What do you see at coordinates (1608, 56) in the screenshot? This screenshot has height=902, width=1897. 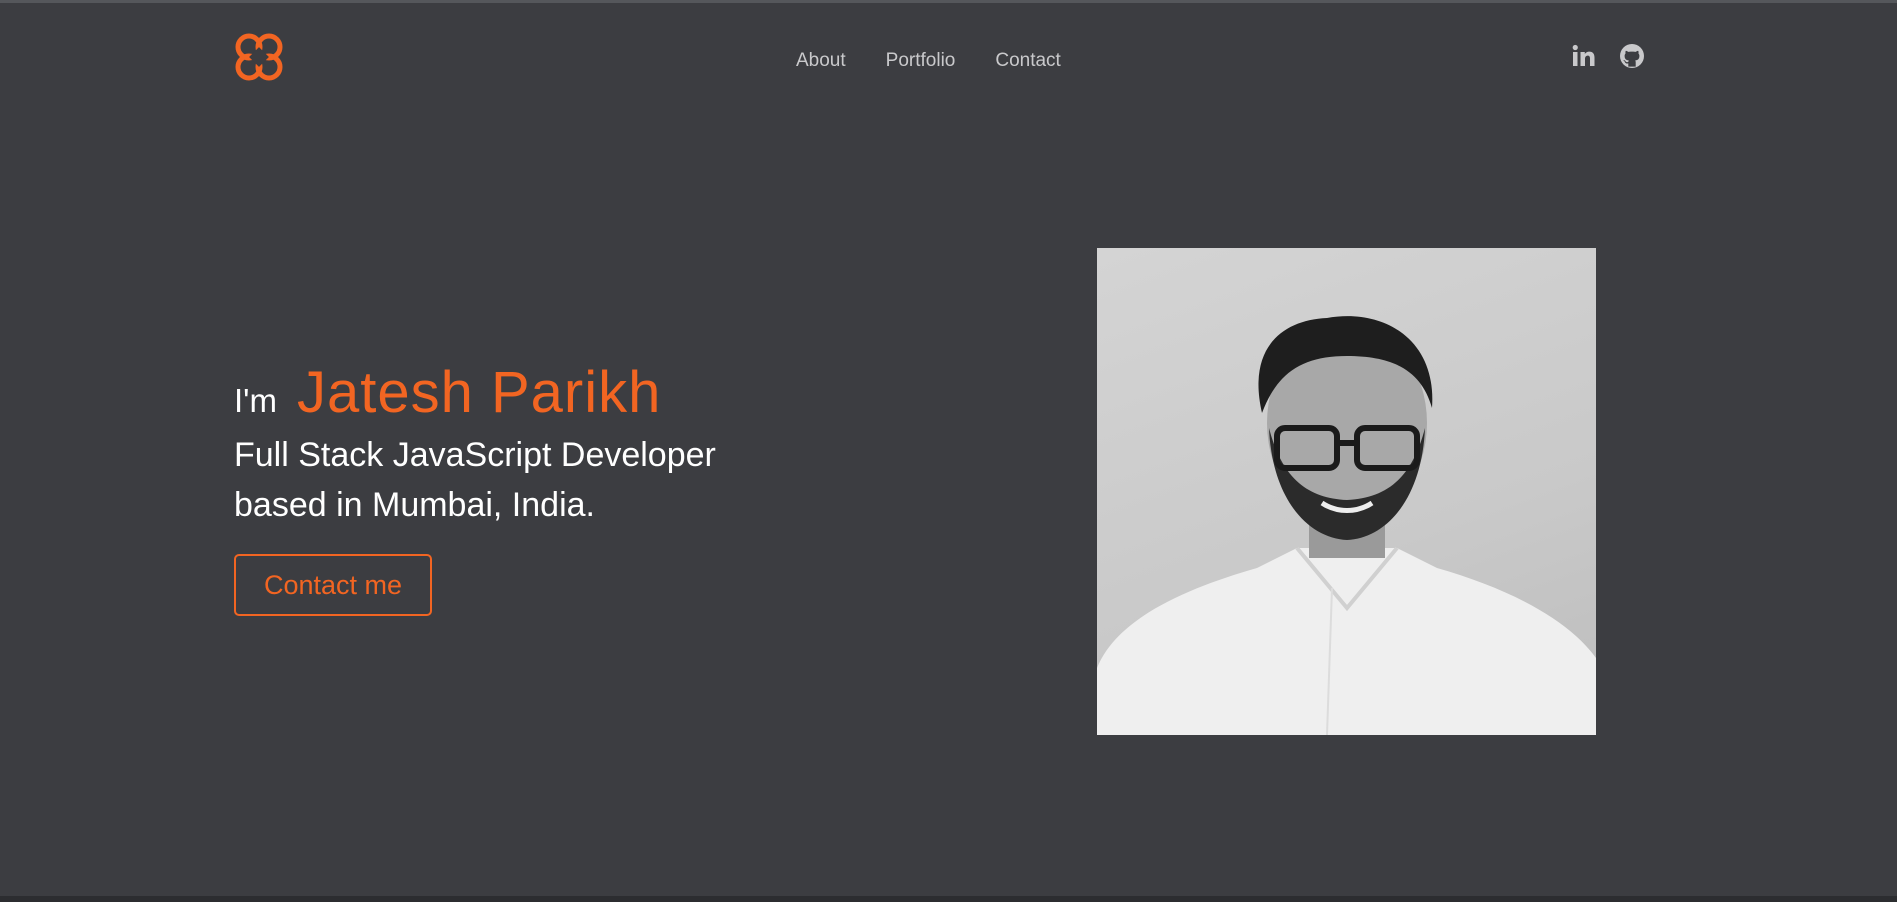 I see `social-links` at bounding box center [1608, 56].